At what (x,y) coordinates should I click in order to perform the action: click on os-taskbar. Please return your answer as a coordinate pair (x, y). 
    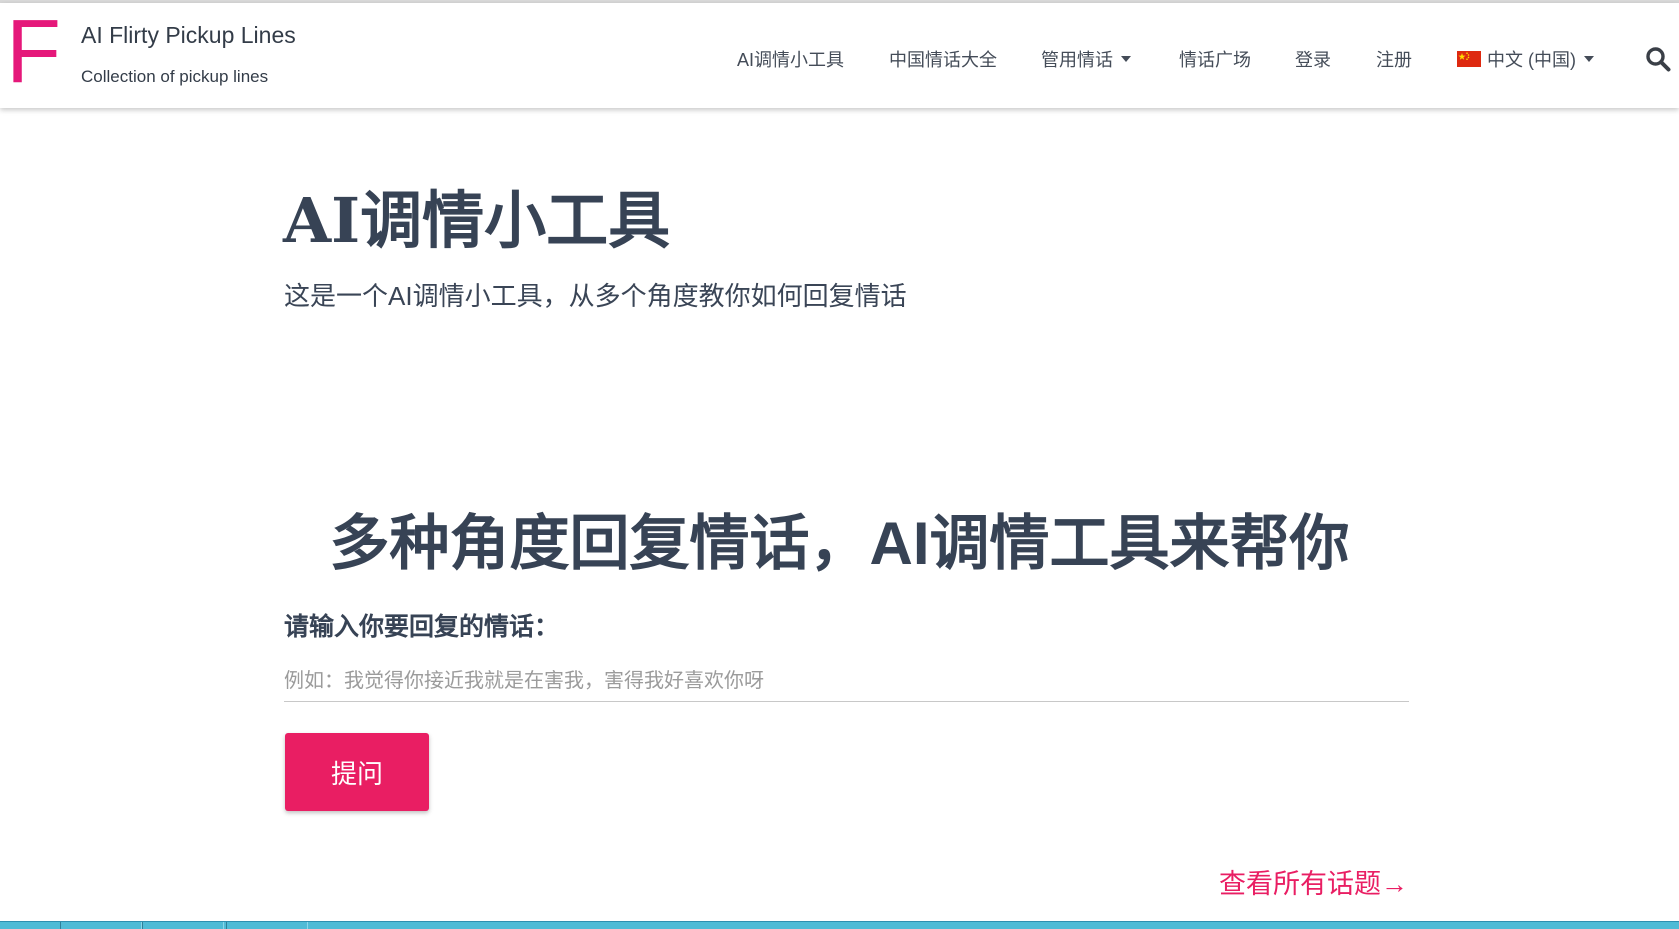
    Looking at the image, I should click on (839, 925).